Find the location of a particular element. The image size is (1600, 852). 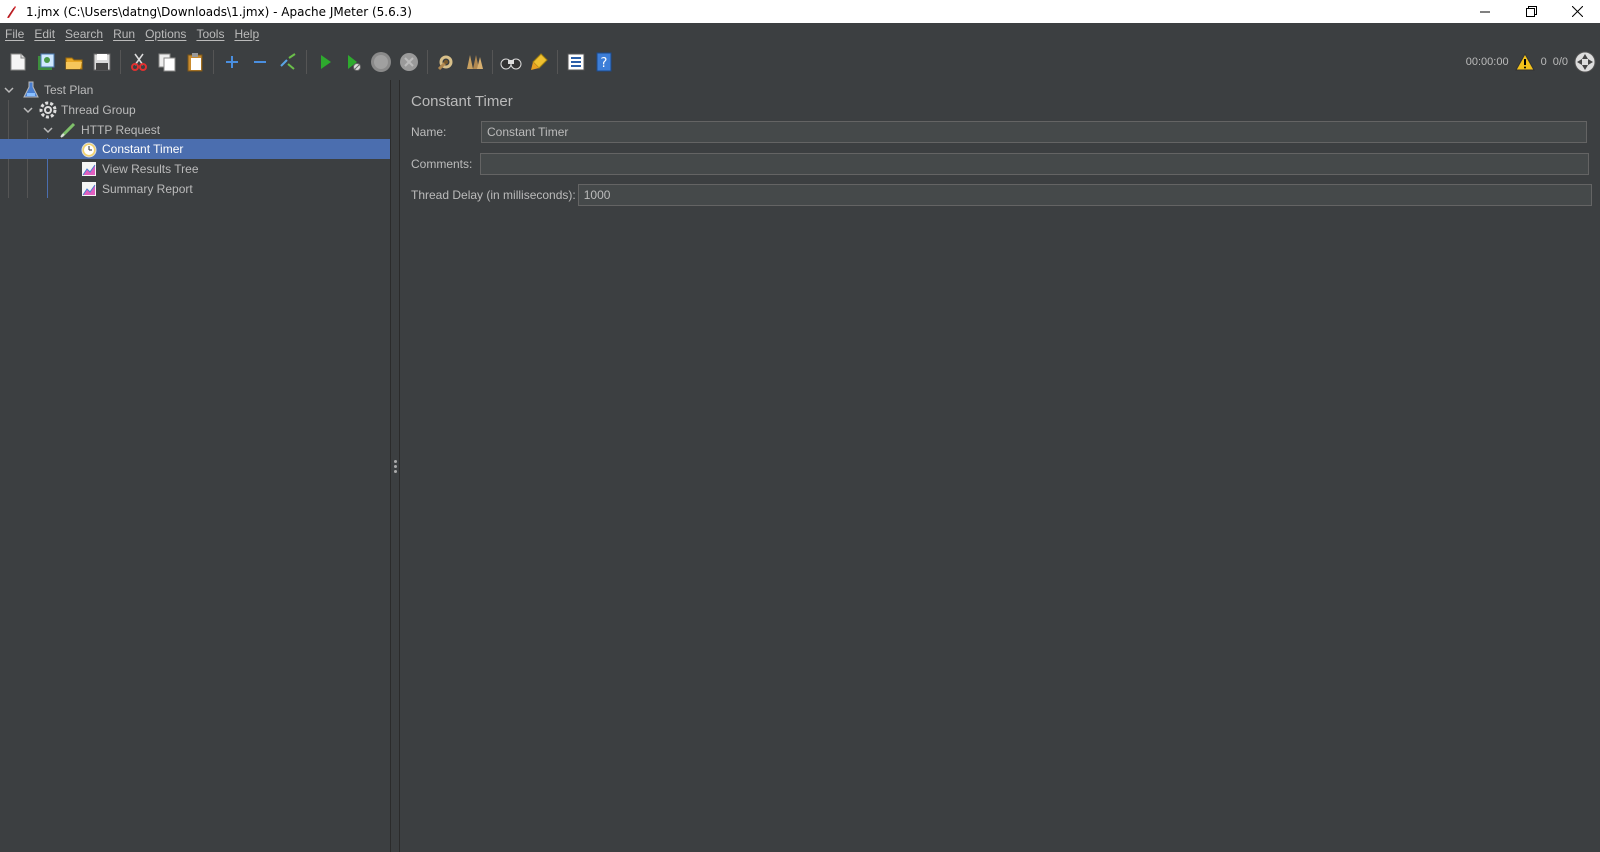

stop-button is located at coordinates (381, 62).